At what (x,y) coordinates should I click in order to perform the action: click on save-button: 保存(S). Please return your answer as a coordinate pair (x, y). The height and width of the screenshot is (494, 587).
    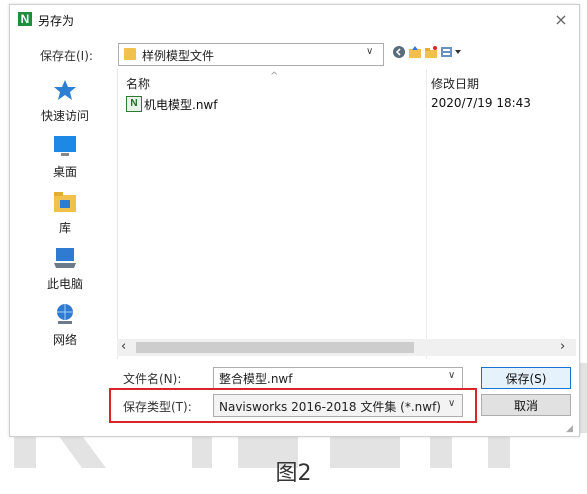
    Looking at the image, I should click on (526, 378).